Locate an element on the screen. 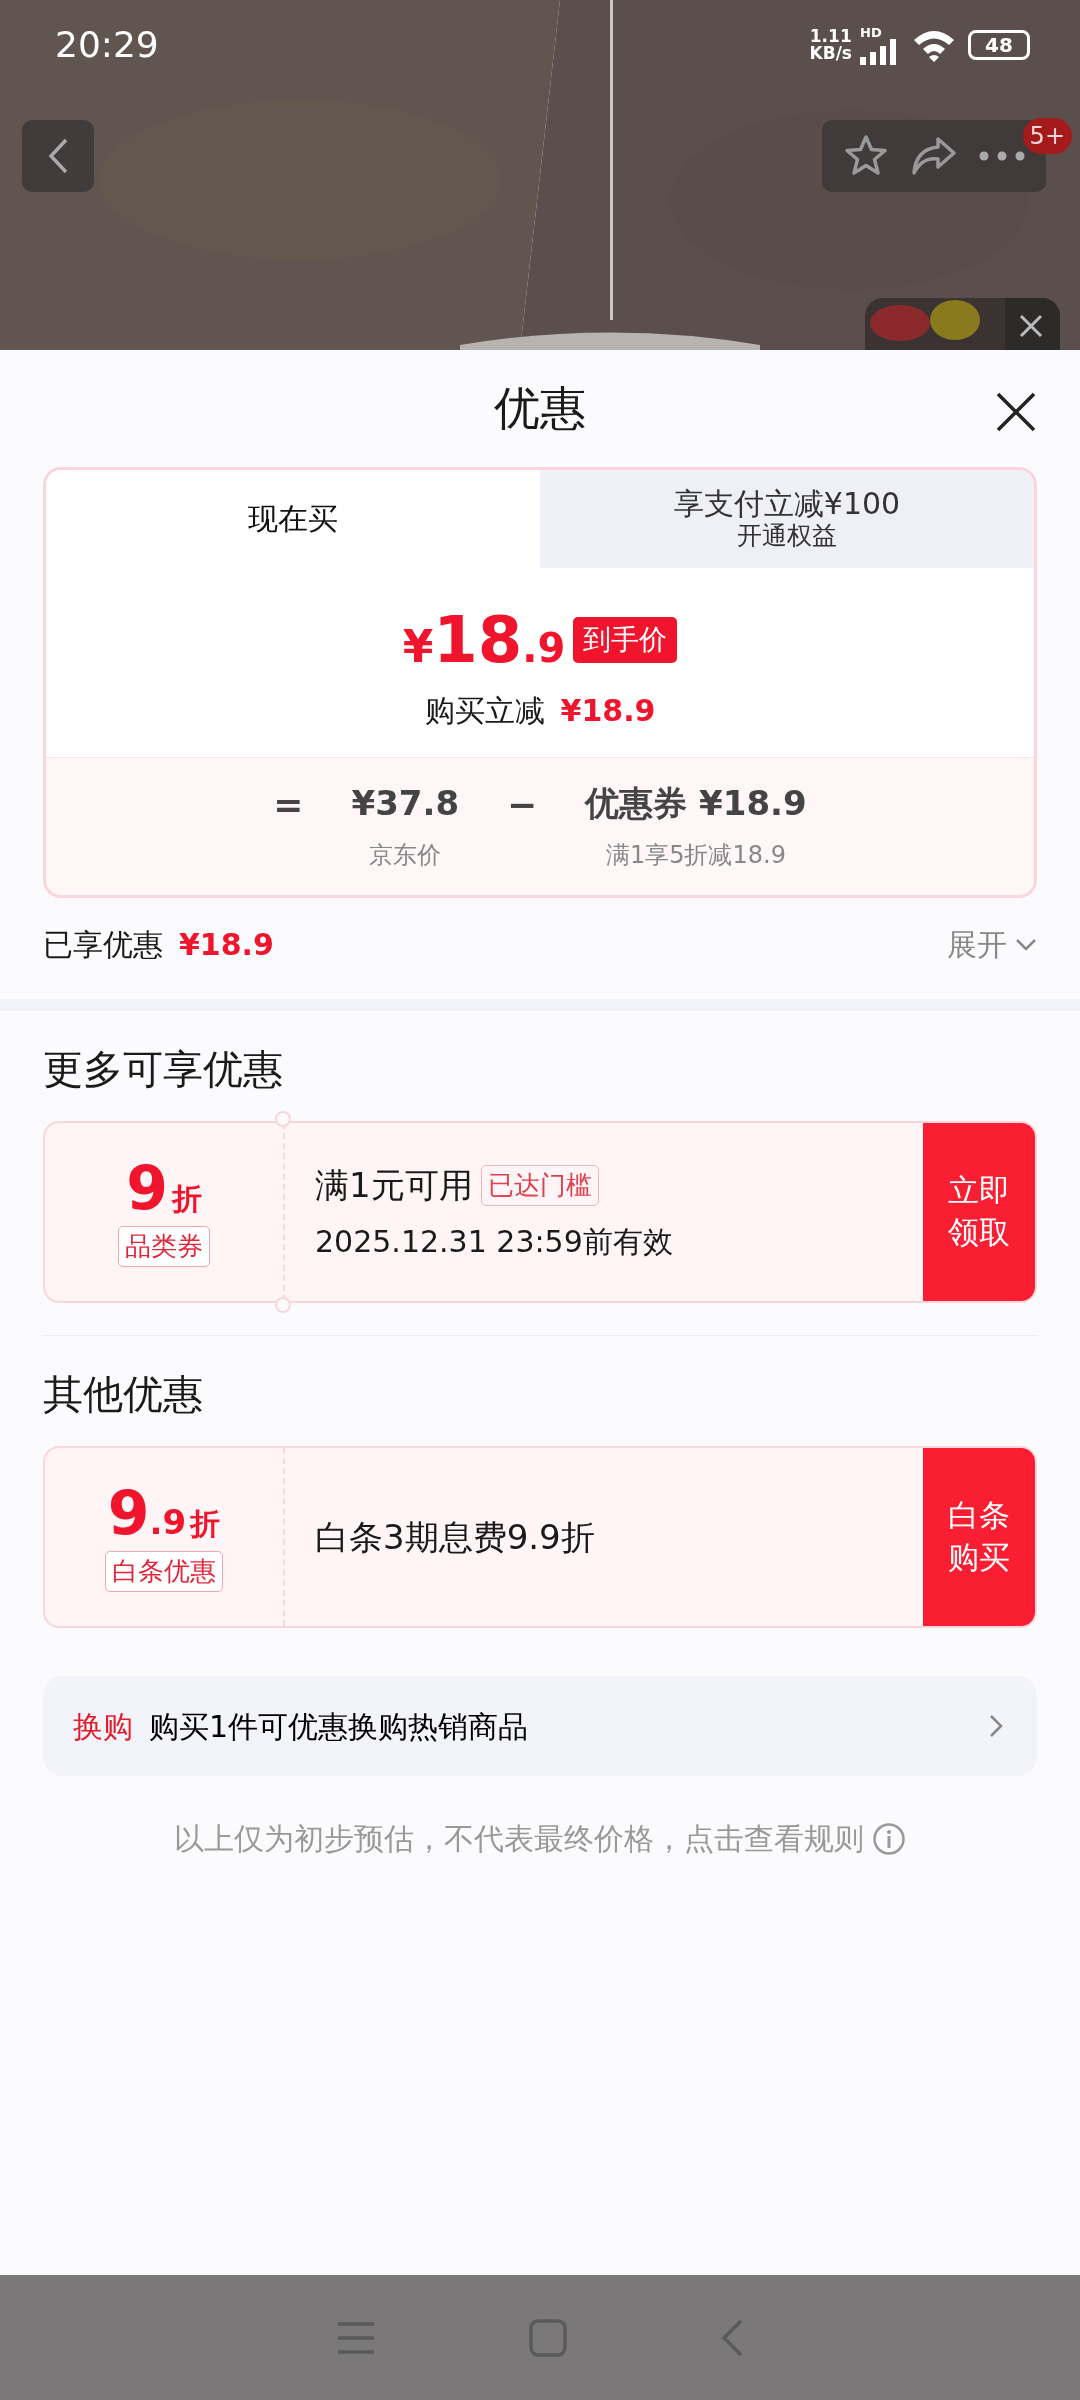 This screenshot has height=2400, width=1080. info-icon is located at coordinates (889, 1838).